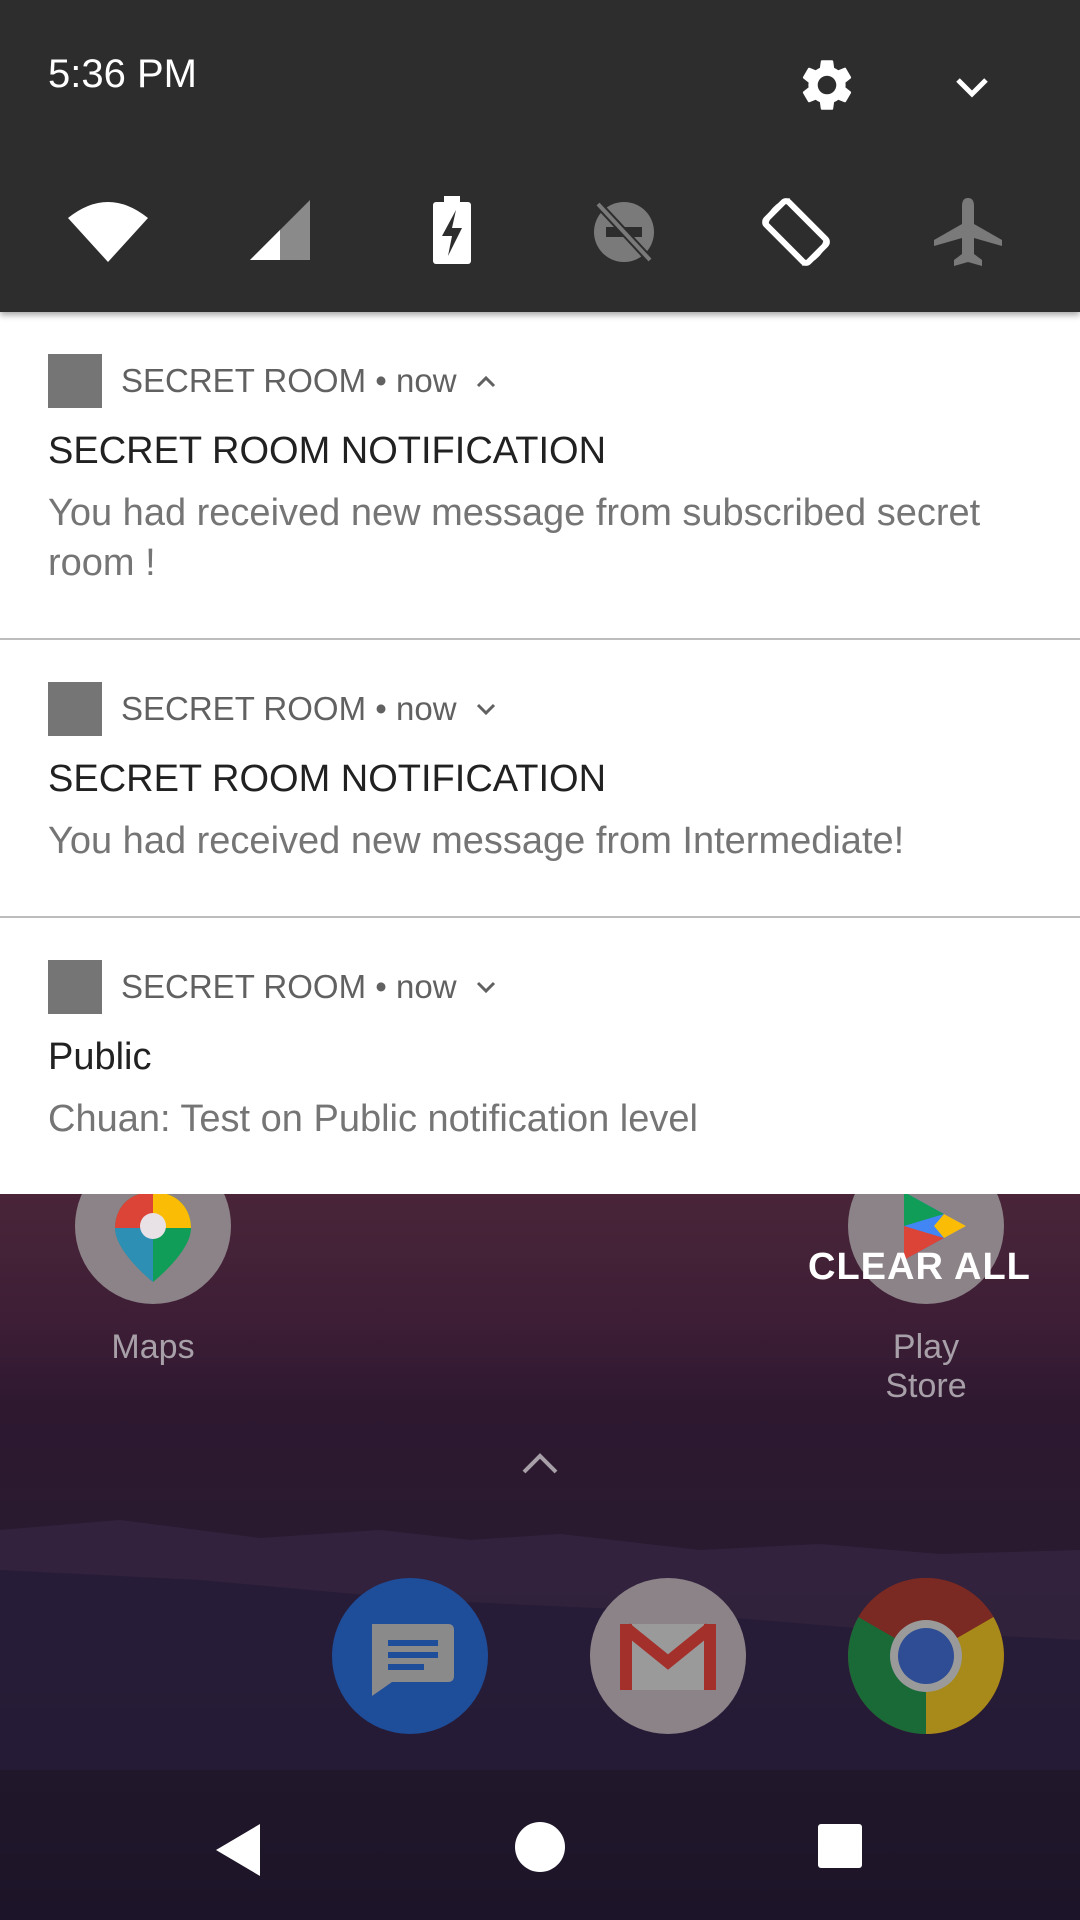 The image size is (1080, 1920). I want to click on dnd-off-icon, so click(624, 232).